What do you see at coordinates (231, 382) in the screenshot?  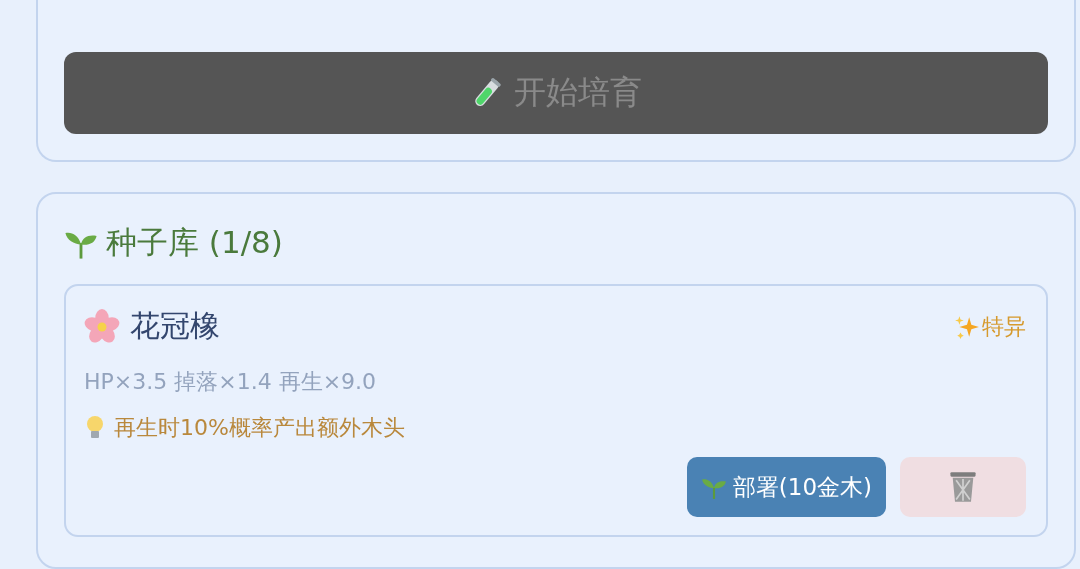 I see `seed-stats: HP×3.5 掉落×1.4 再生×9.0` at bounding box center [231, 382].